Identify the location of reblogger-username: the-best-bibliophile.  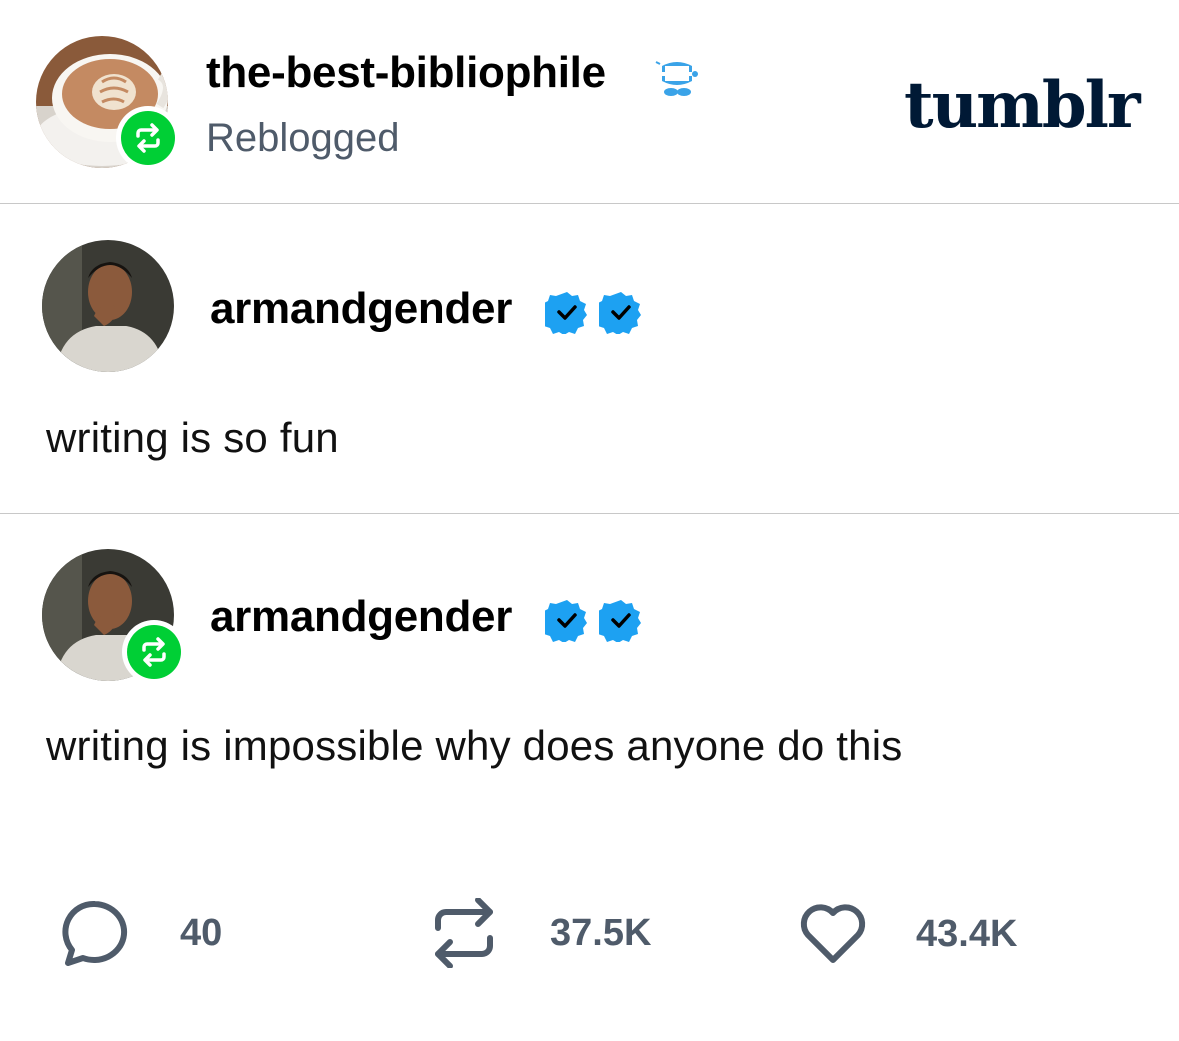
(406, 73).